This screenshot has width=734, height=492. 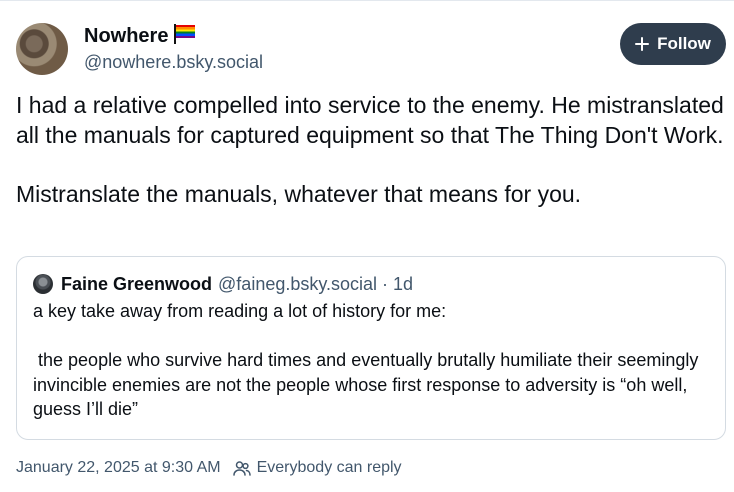 I want to click on people-icon, so click(x=241, y=468).